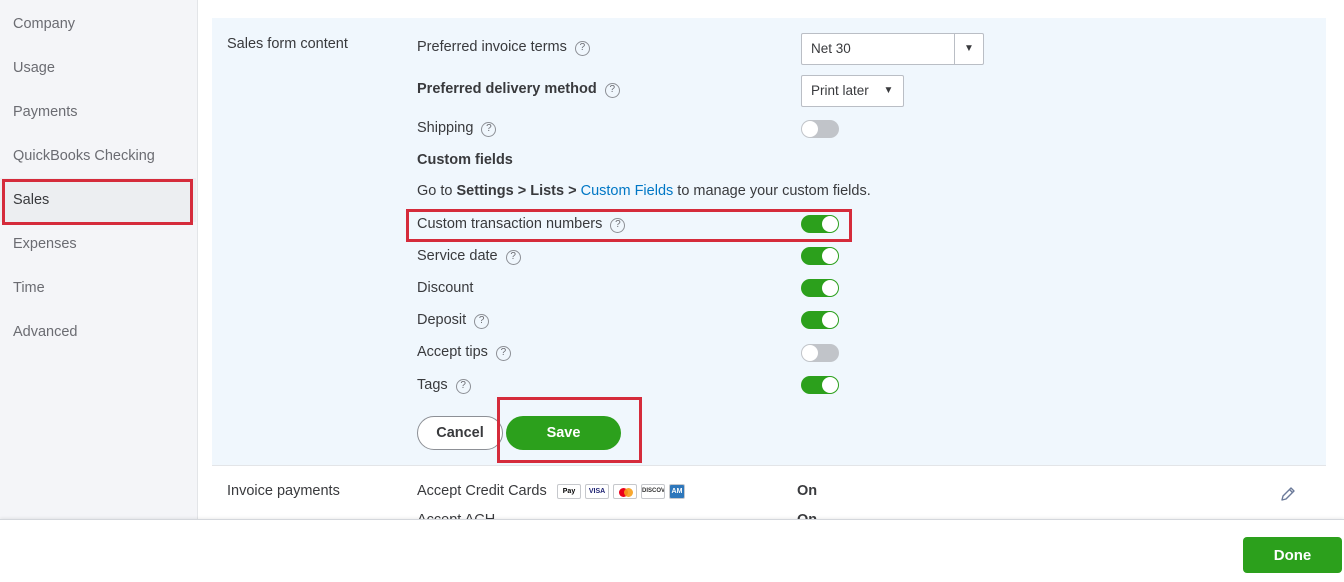 The width and height of the screenshot is (1344, 582). Describe the element at coordinates (807, 491) in the screenshot. I see `accept-credit-cards-status: On` at that location.